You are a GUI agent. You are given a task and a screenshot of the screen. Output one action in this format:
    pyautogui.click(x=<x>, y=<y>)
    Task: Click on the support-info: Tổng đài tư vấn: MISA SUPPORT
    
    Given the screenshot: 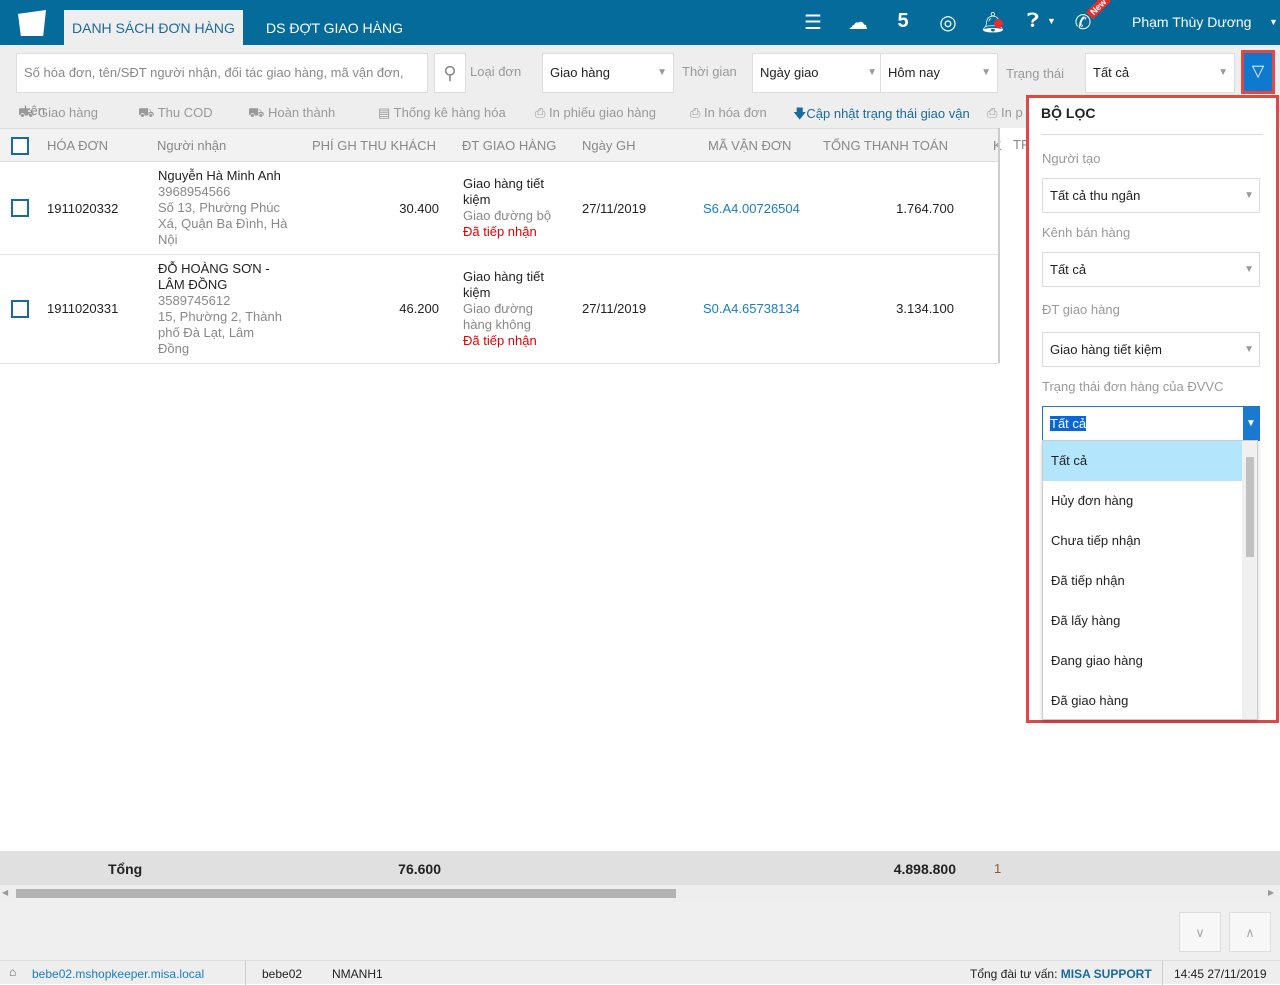 What is the action you would take?
    pyautogui.click(x=1061, y=974)
    